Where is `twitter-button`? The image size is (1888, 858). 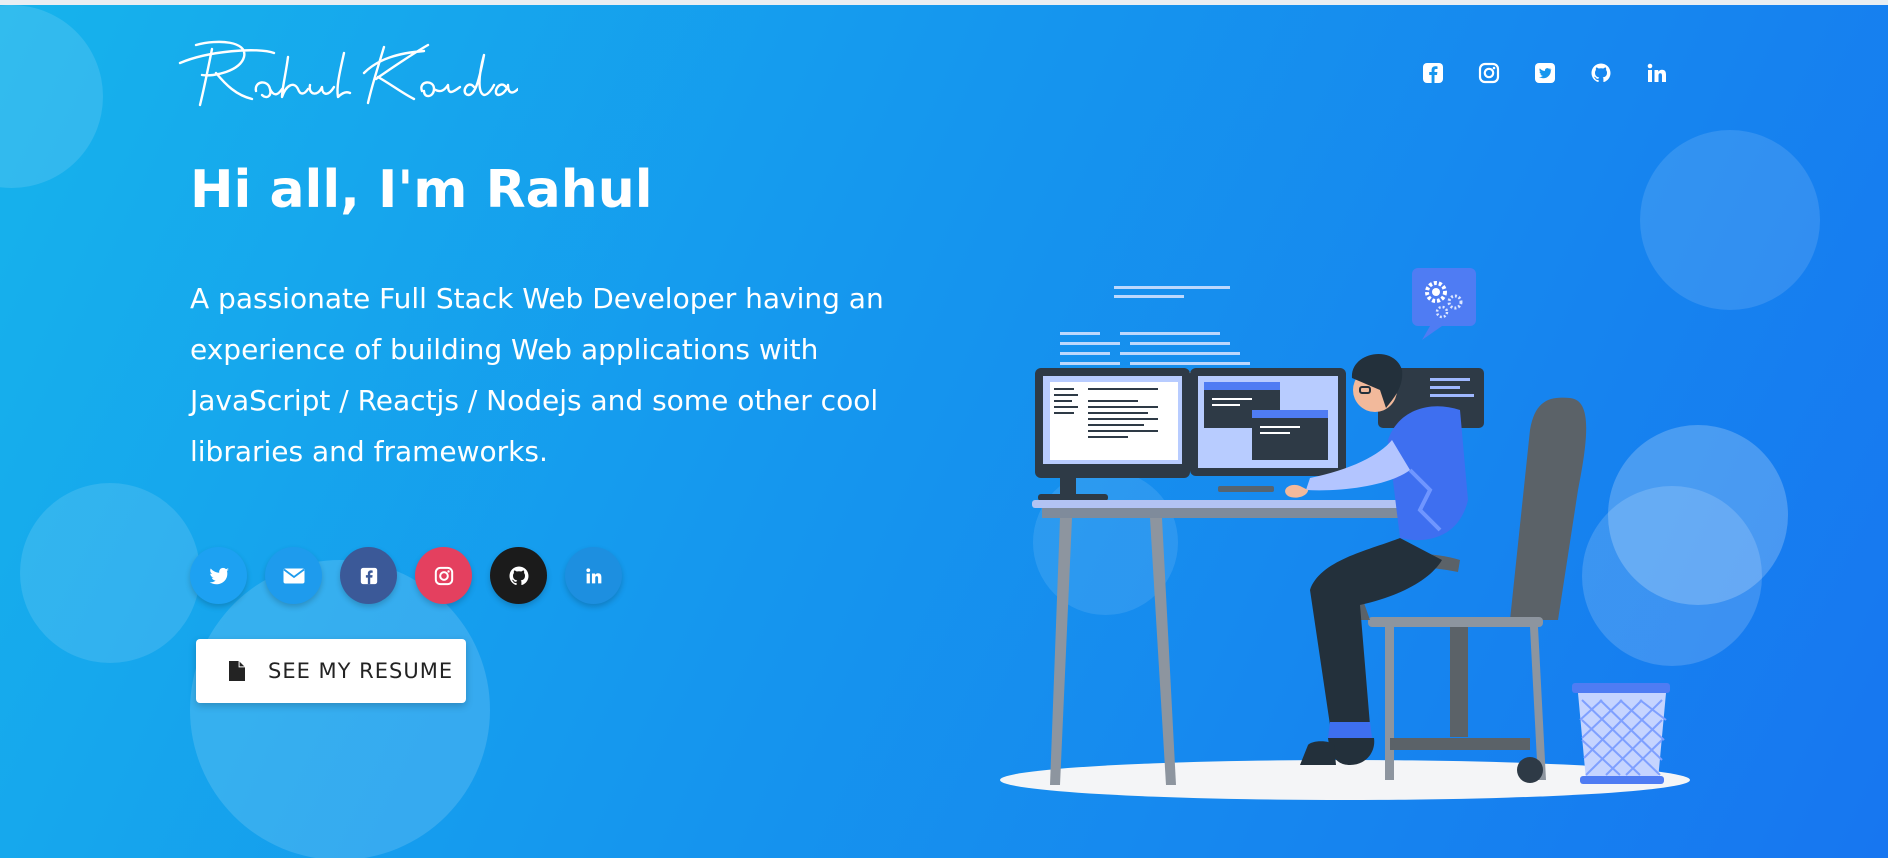 twitter-button is located at coordinates (218, 575).